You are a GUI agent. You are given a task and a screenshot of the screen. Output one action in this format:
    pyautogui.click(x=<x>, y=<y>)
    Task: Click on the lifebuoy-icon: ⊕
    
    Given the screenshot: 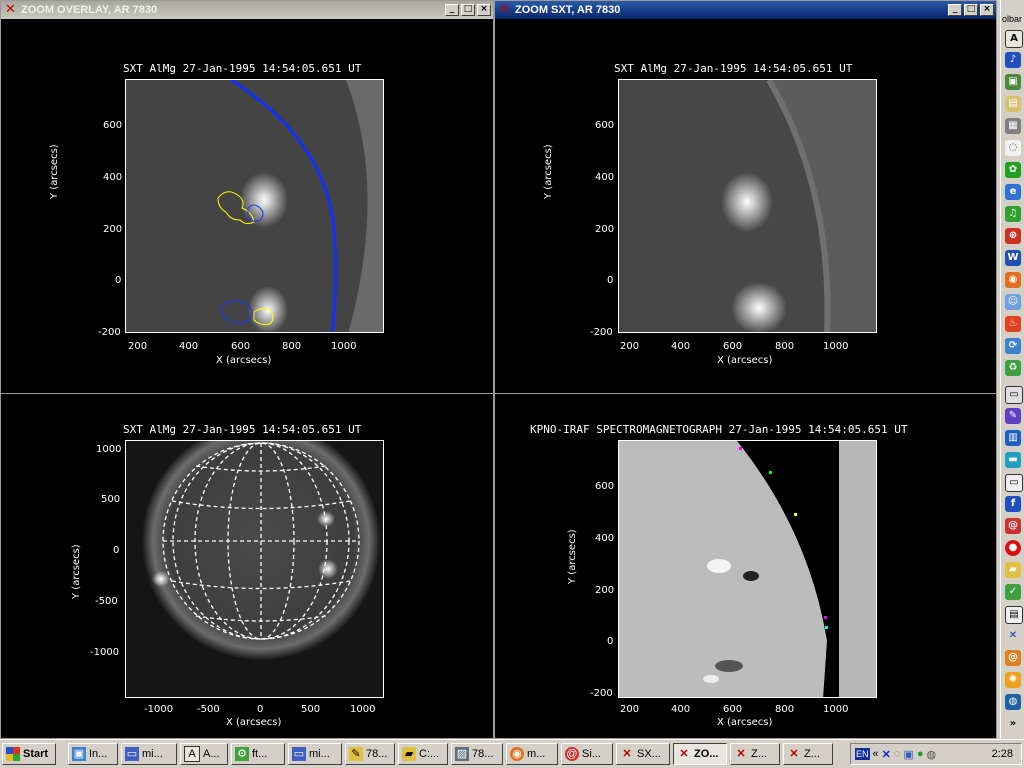 What is the action you would take?
    pyautogui.click(x=1013, y=236)
    